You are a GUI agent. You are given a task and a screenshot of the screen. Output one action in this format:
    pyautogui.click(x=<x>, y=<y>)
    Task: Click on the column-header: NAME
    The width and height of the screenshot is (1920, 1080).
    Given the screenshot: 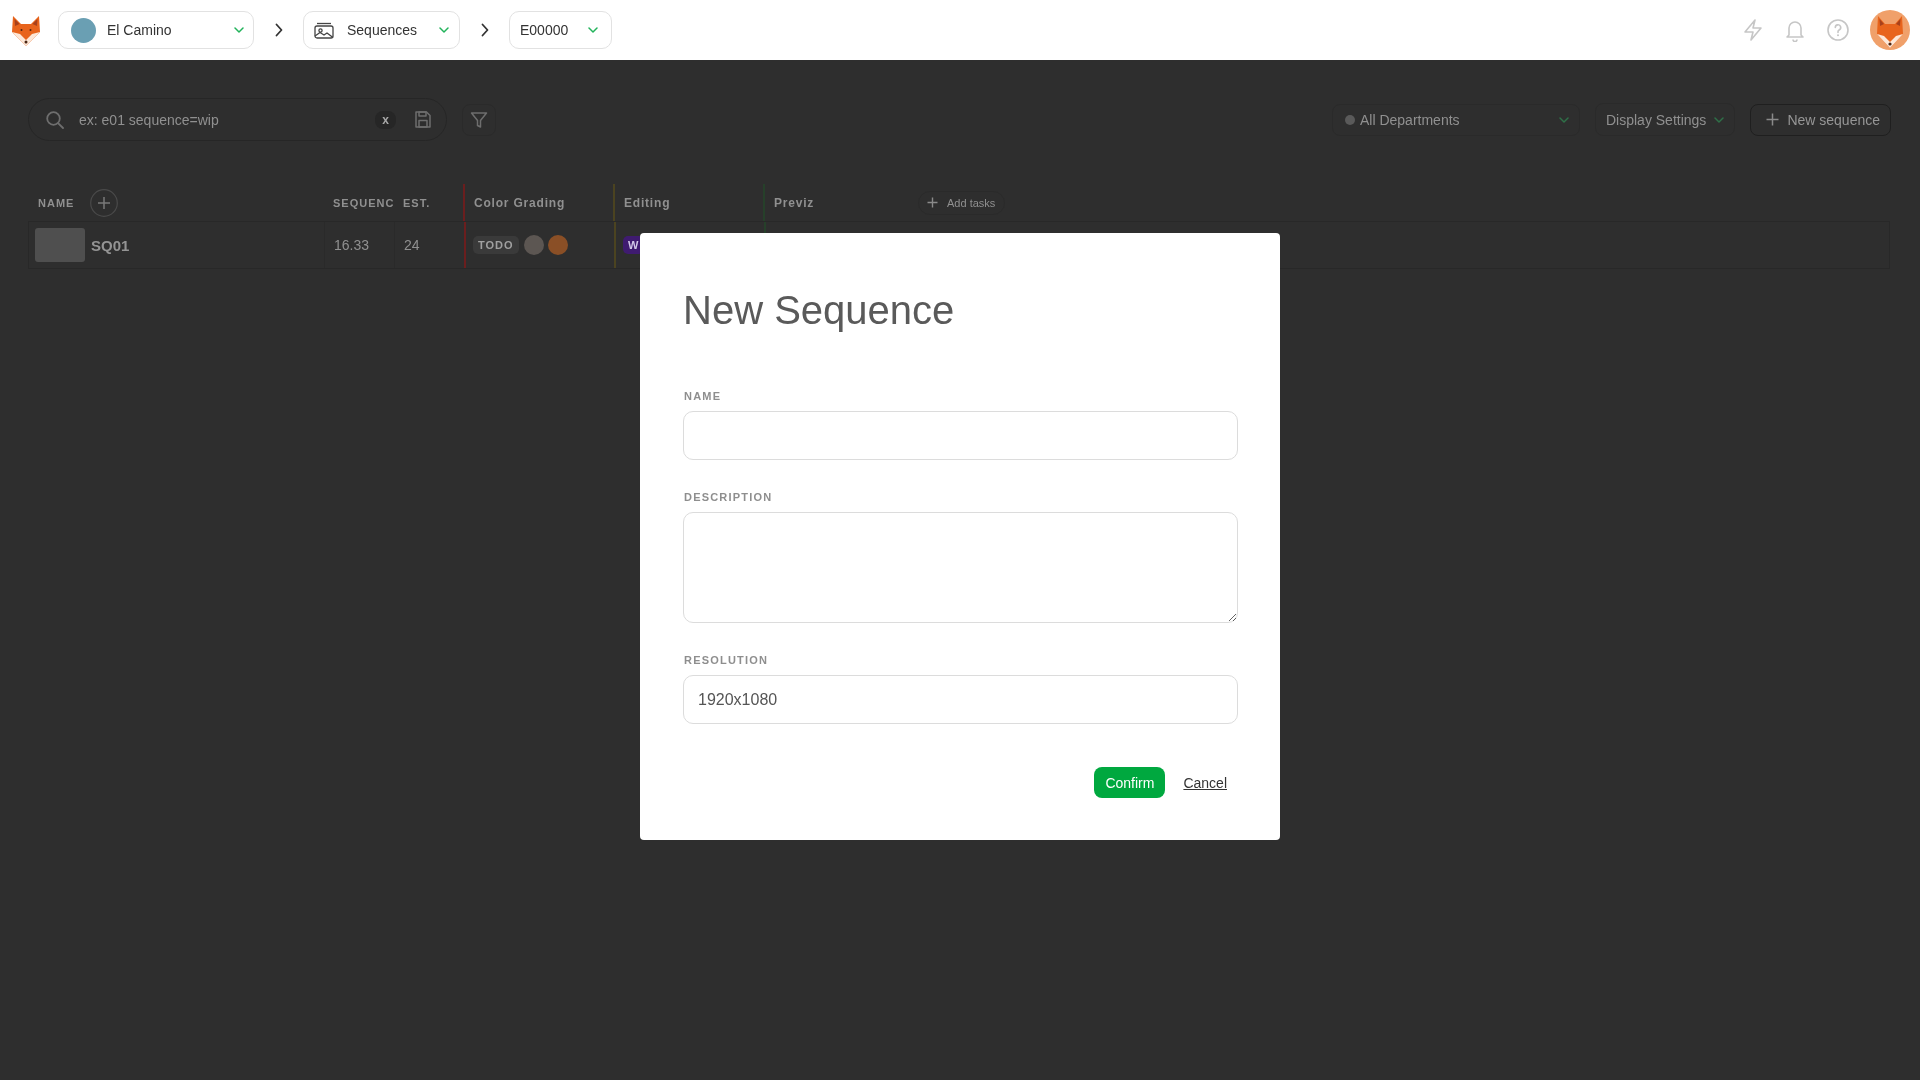 What is the action you would take?
    pyautogui.click(x=56, y=202)
    